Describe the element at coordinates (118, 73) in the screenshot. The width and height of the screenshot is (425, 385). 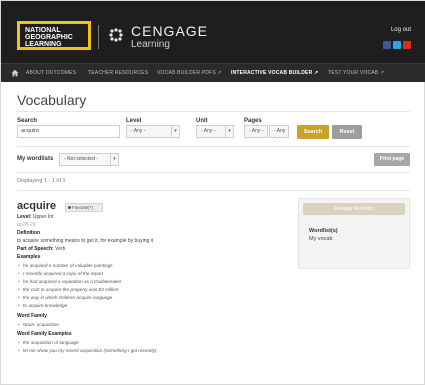
I see `nav-teacher-resources: TEACHER RESOURCES` at that location.